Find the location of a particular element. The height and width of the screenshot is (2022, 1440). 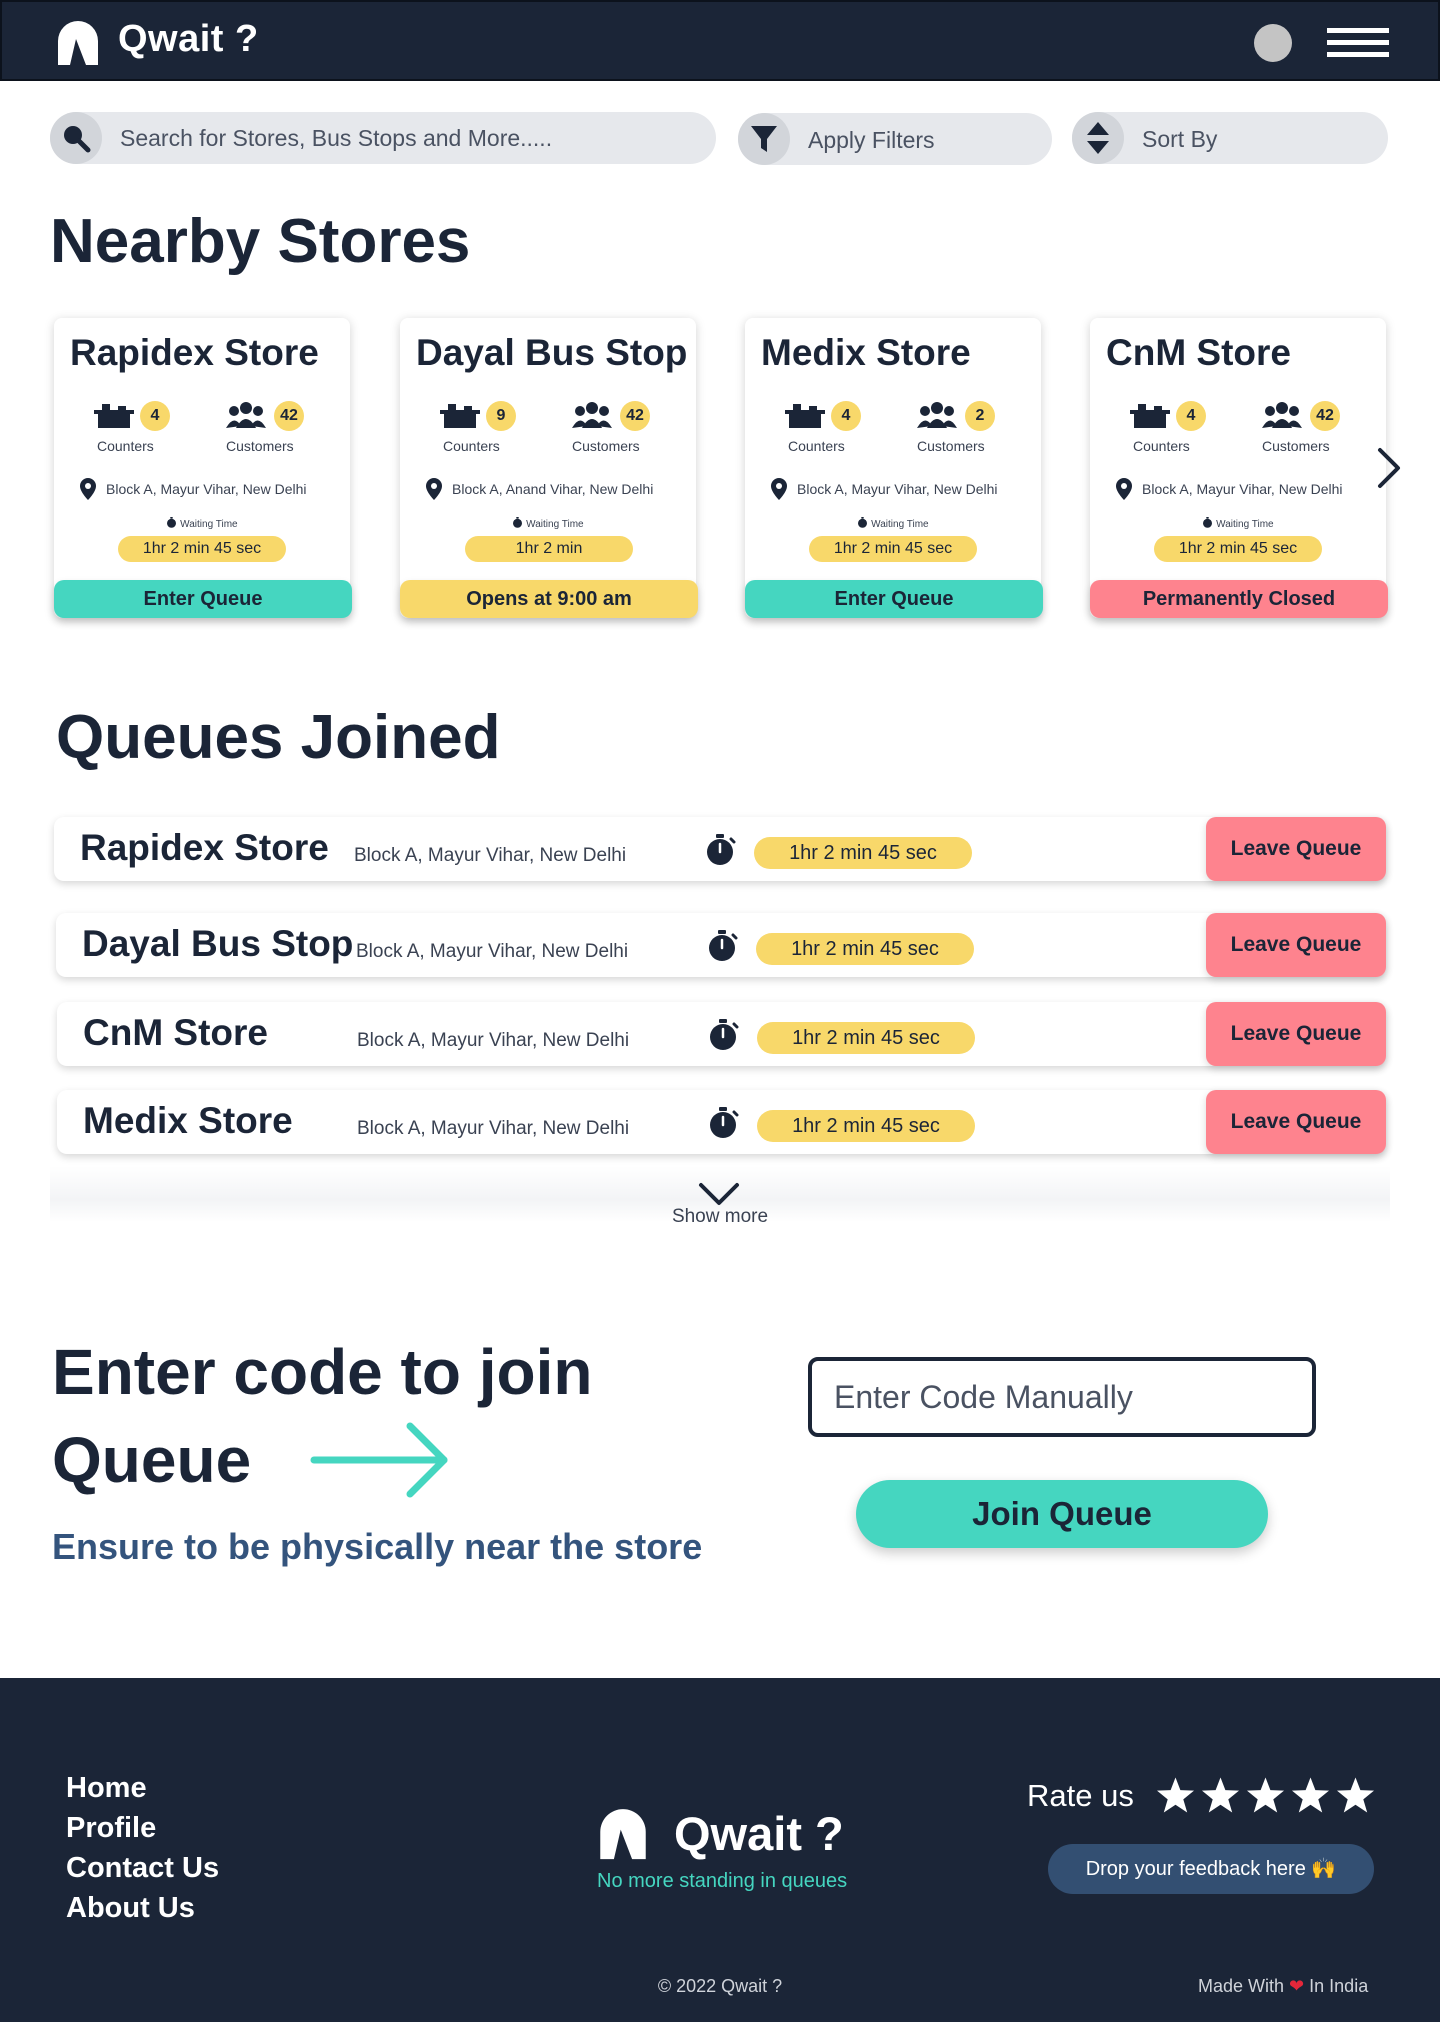

queue-store-address: Block A, Mayur Vihar, New Delhi is located at coordinates (492, 951).